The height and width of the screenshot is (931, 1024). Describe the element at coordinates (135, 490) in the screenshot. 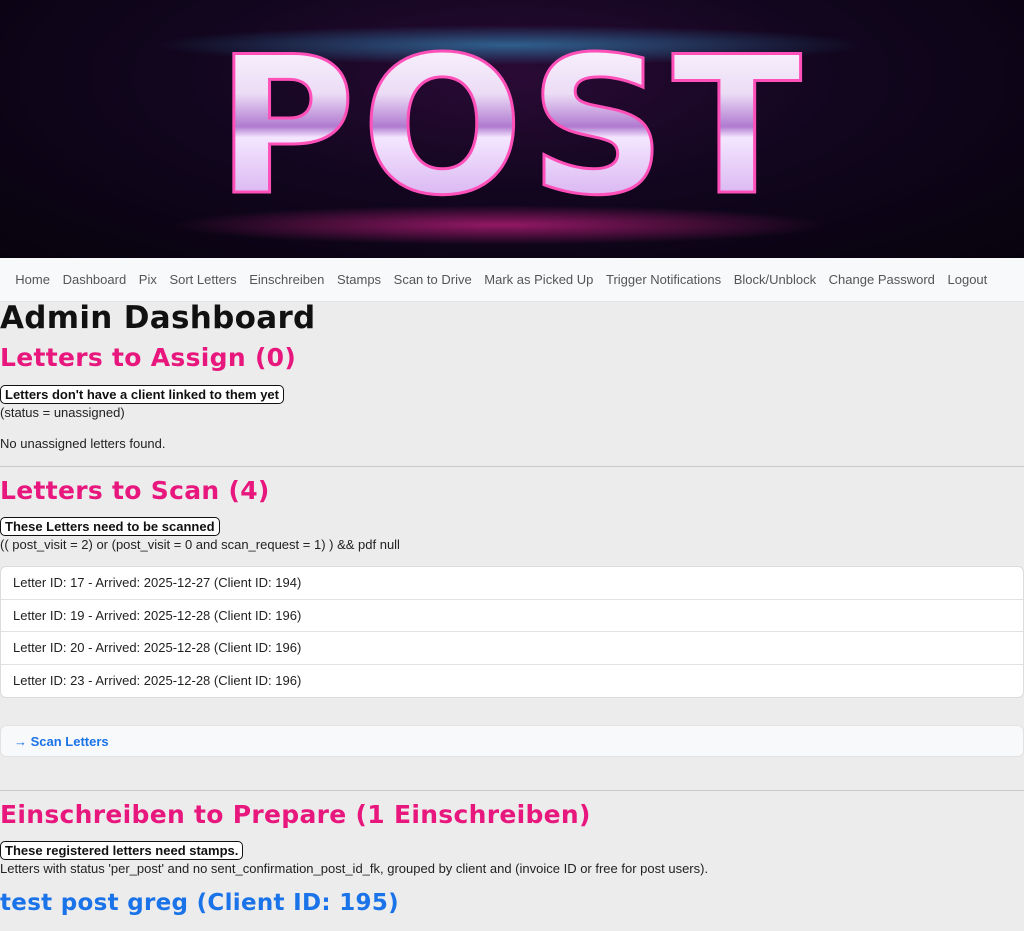

I see `scan-heading: Letters to Scan (4)` at that location.